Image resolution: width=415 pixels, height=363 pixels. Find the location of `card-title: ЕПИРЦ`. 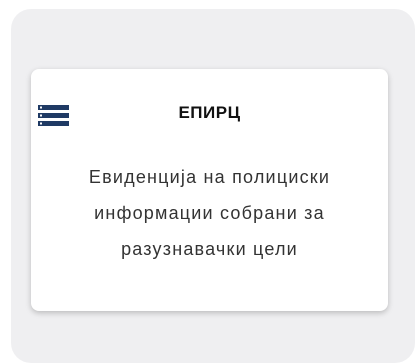

card-title: ЕПИРЦ is located at coordinates (209, 112).